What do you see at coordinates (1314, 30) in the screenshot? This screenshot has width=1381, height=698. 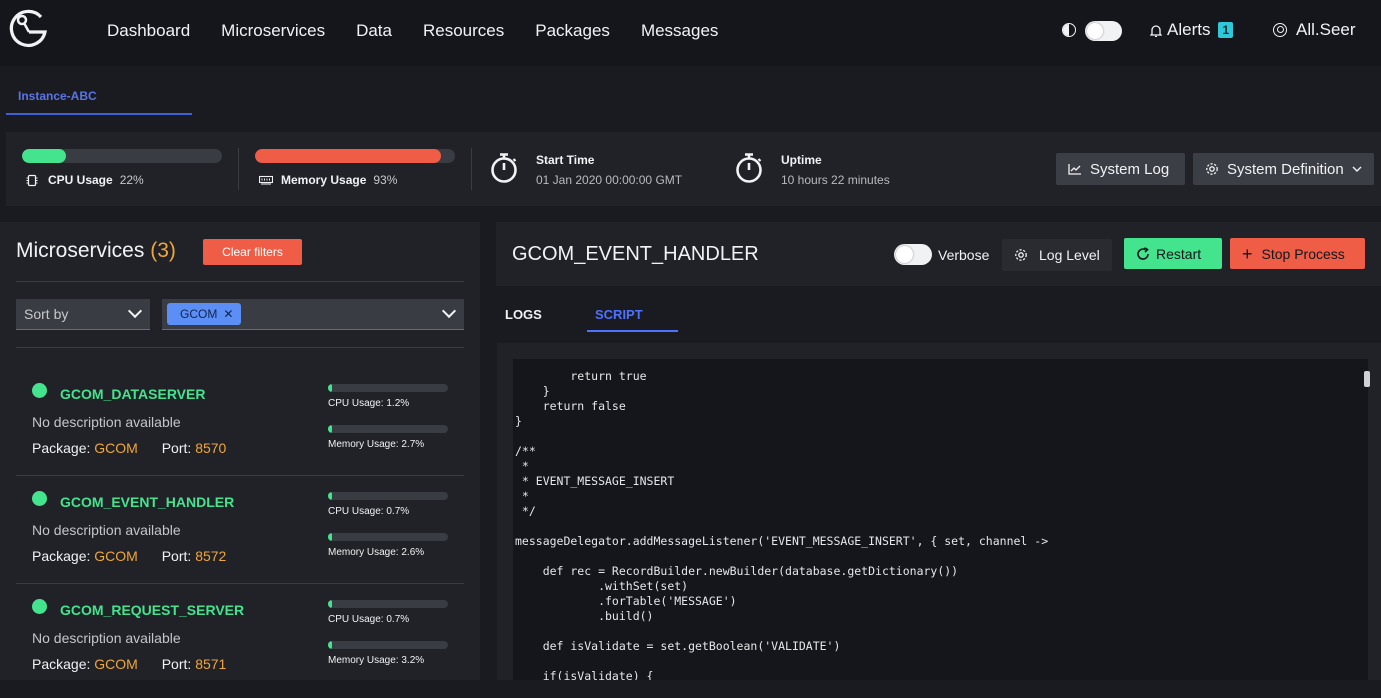 I see `user-menu: All.Seer` at bounding box center [1314, 30].